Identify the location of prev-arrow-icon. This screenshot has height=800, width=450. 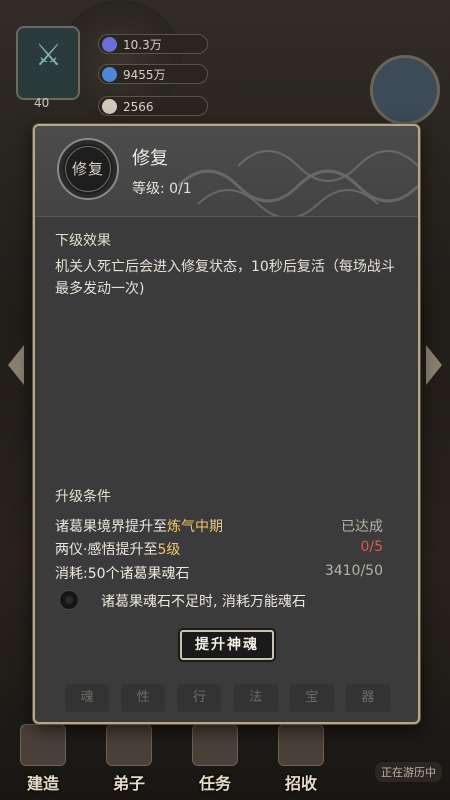
(16, 365).